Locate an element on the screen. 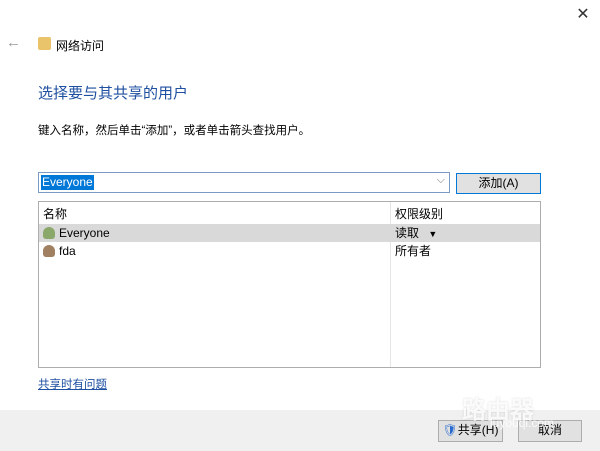 Image resolution: width=600 pixels, height=451 pixels. user-icon is located at coordinates (49, 251).